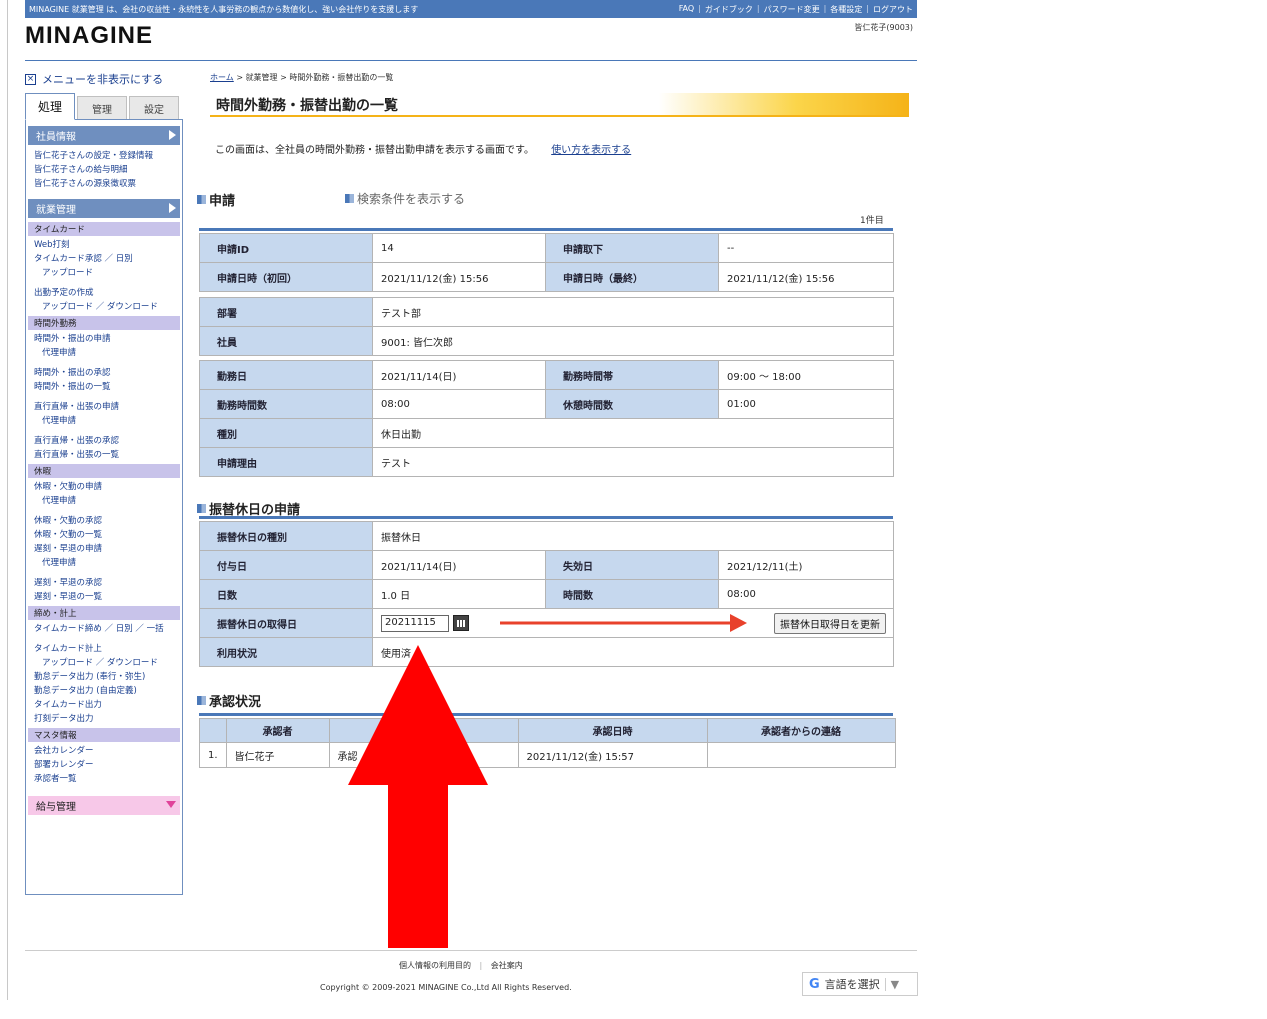  I want to click on company-link: 会社案内, so click(507, 965).